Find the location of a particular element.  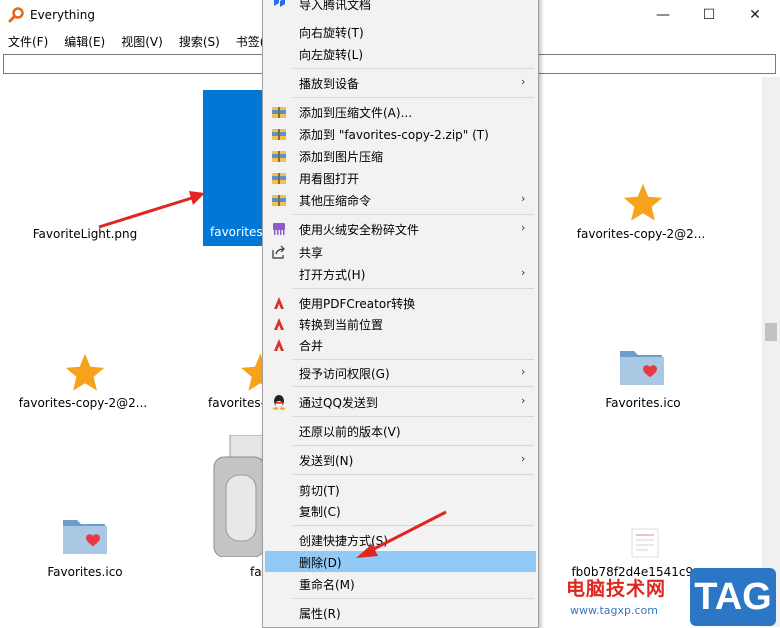

ctx-share: 共享 is located at coordinates (400, 251).